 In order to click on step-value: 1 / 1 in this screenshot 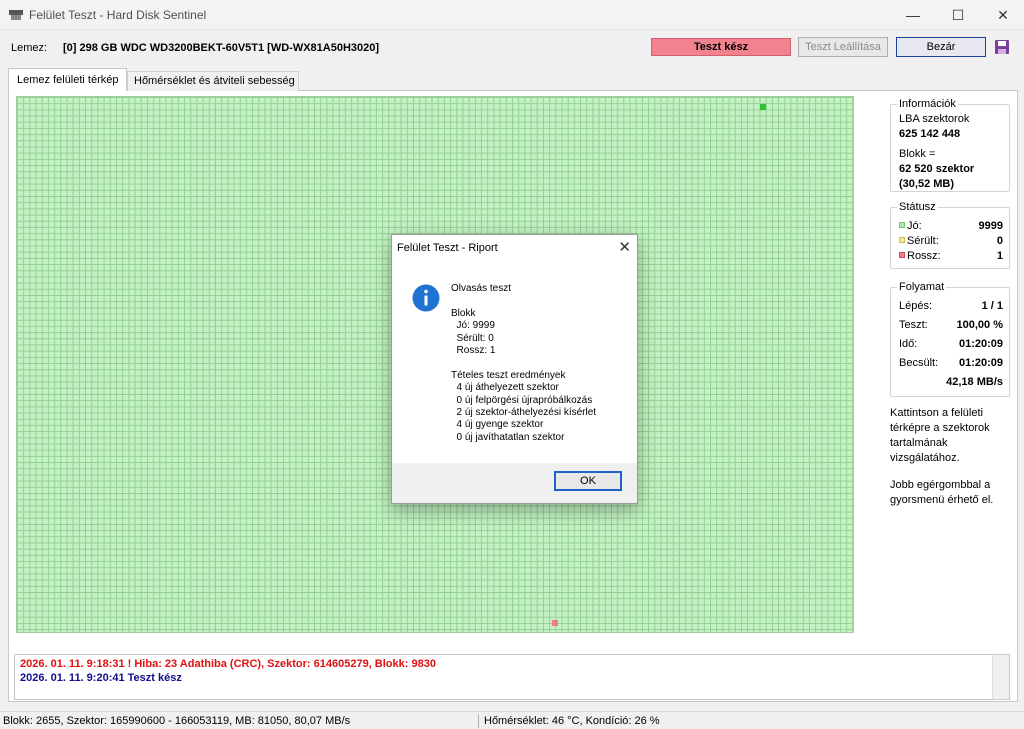, I will do `click(992, 306)`.